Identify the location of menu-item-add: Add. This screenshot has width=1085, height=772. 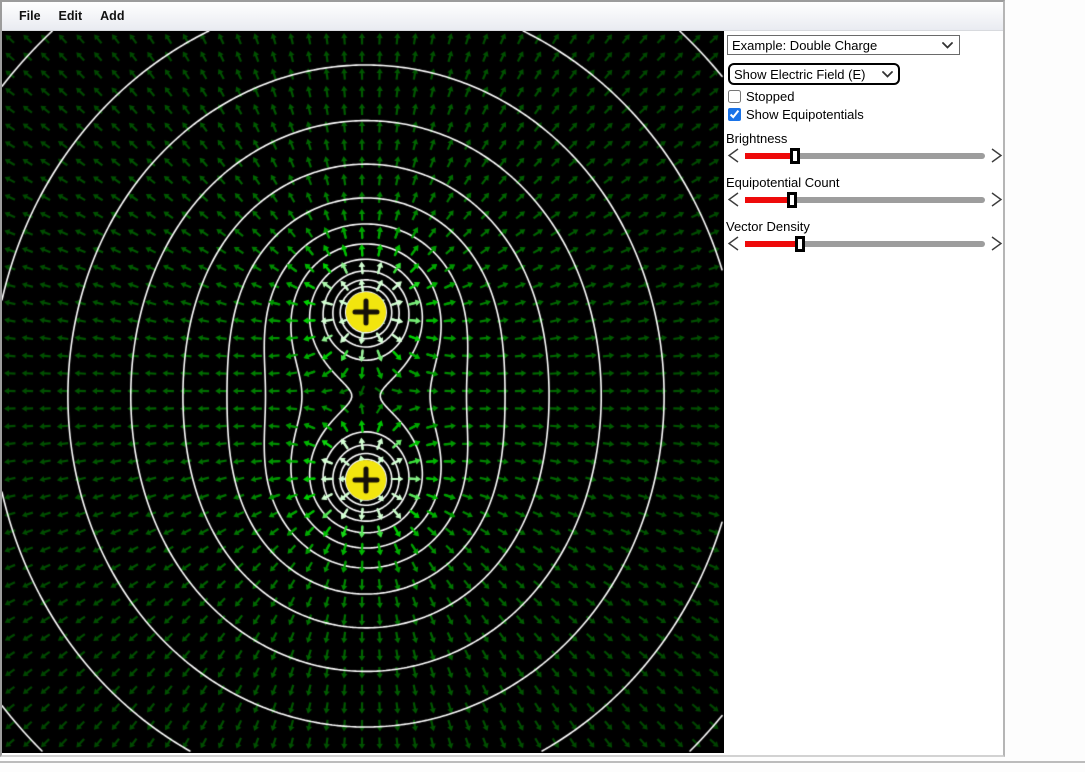
(112, 16).